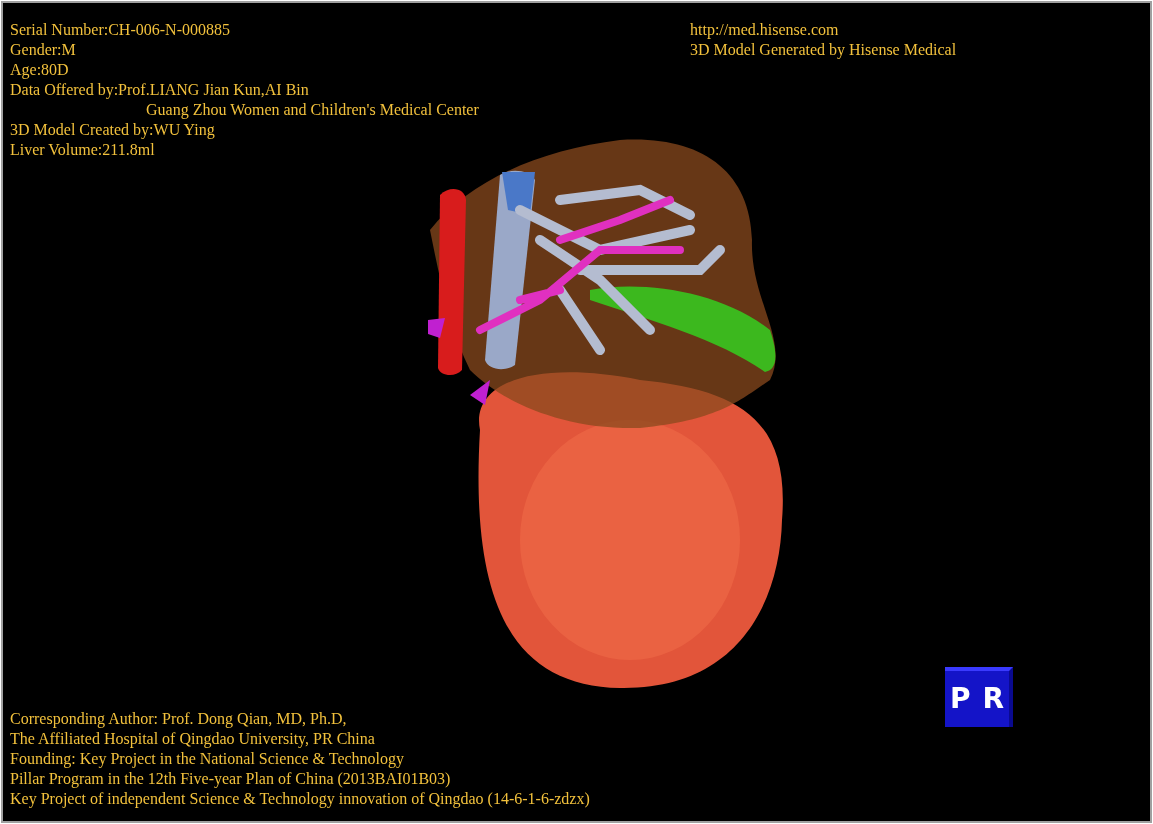  What do you see at coordinates (207, 759) in the screenshot?
I see `credit-text: Founding: Key Project in the National Science & Technology` at bounding box center [207, 759].